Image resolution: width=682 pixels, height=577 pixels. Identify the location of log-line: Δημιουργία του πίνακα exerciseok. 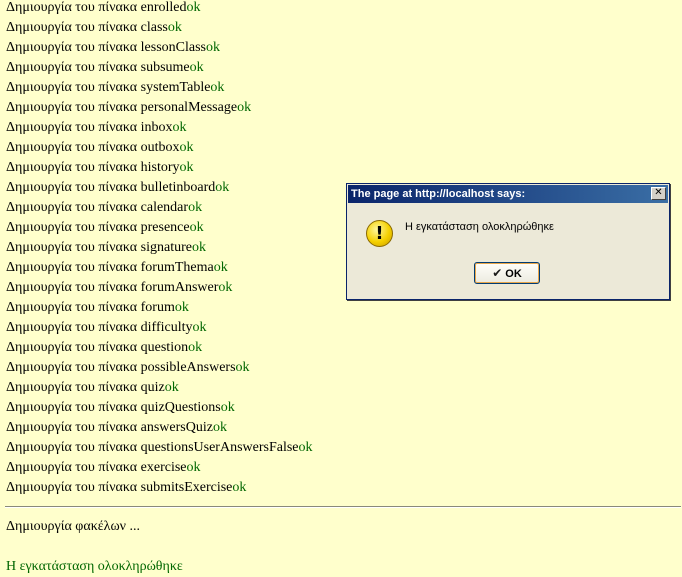
(159, 468).